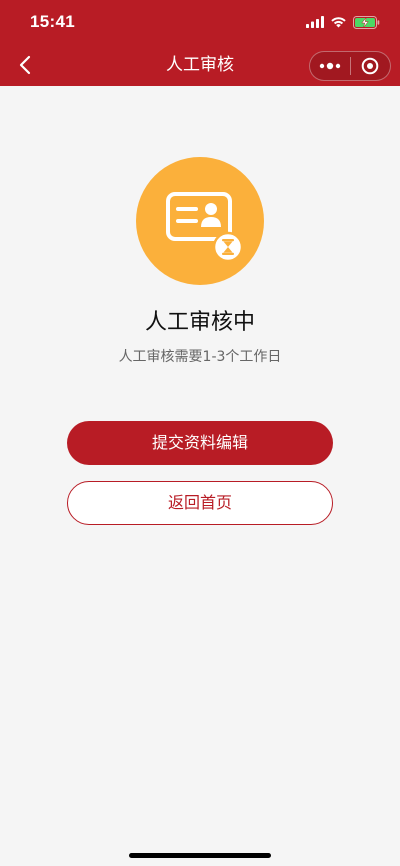 Image resolution: width=400 pixels, height=866 pixels. What do you see at coordinates (199, 322) in the screenshot?
I see `result-title: 人工审核中` at bounding box center [199, 322].